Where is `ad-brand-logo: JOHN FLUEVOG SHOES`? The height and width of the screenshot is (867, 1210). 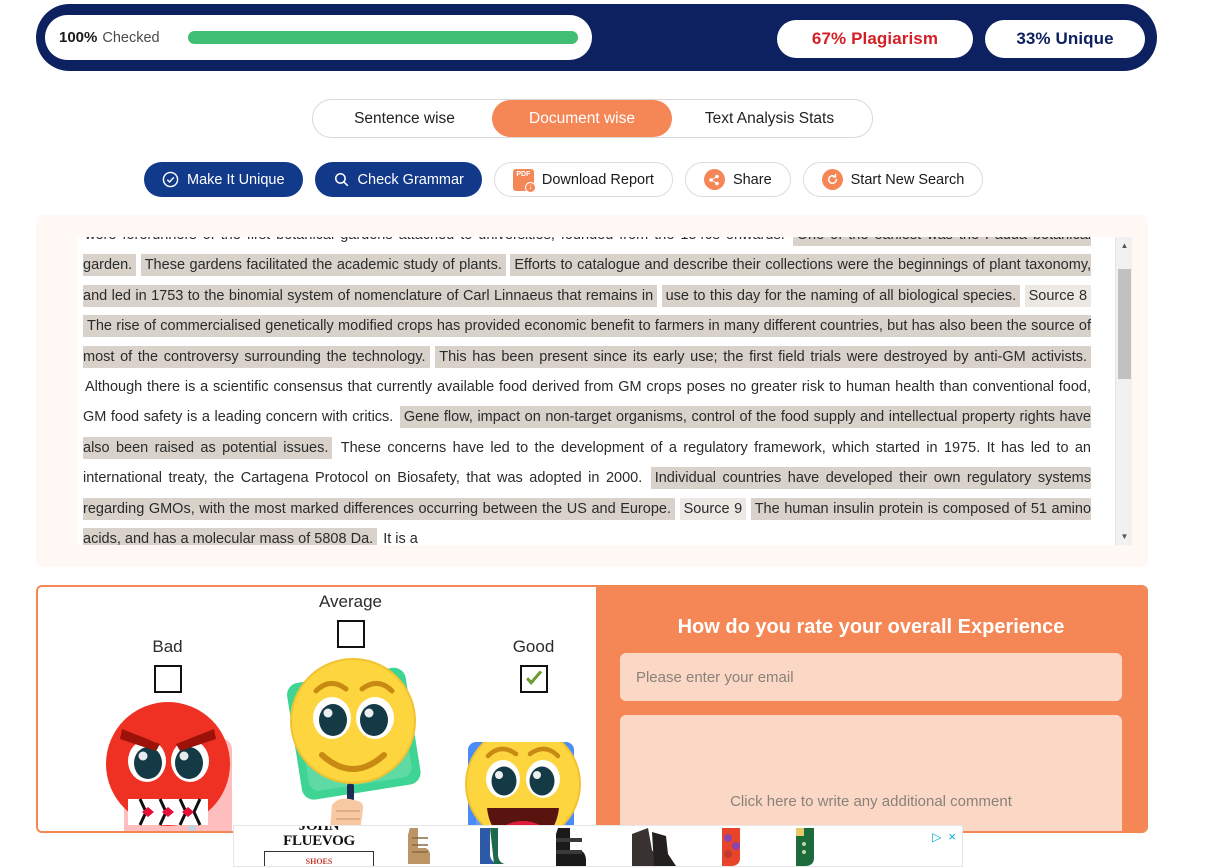 ad-brand-logo: JOHN FLUEVOG SHOES is located at coordinates (319, 845).